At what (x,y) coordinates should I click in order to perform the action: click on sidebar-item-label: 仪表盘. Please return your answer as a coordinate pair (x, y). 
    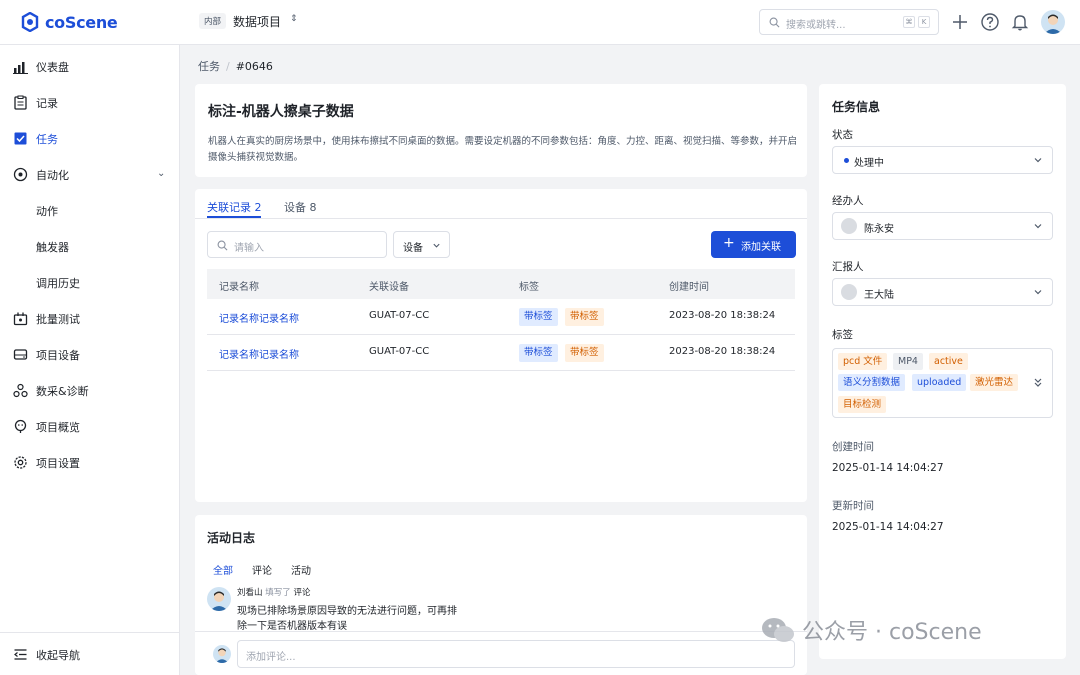
    Looking at the image, I should click on (52, 67).